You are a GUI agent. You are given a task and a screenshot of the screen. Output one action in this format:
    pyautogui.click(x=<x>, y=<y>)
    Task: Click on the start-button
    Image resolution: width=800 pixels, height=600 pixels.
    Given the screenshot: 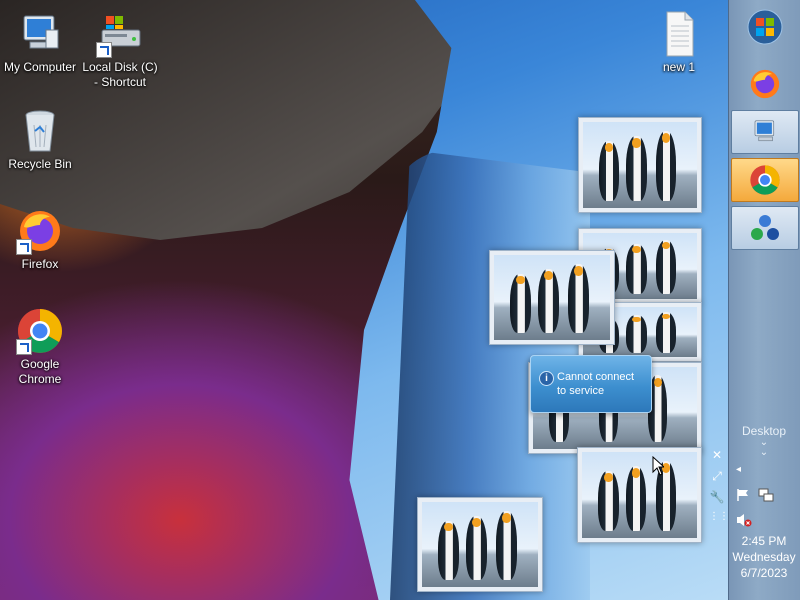 What is the action you would take?
    pyautogui.click(x=765, y=27)
    